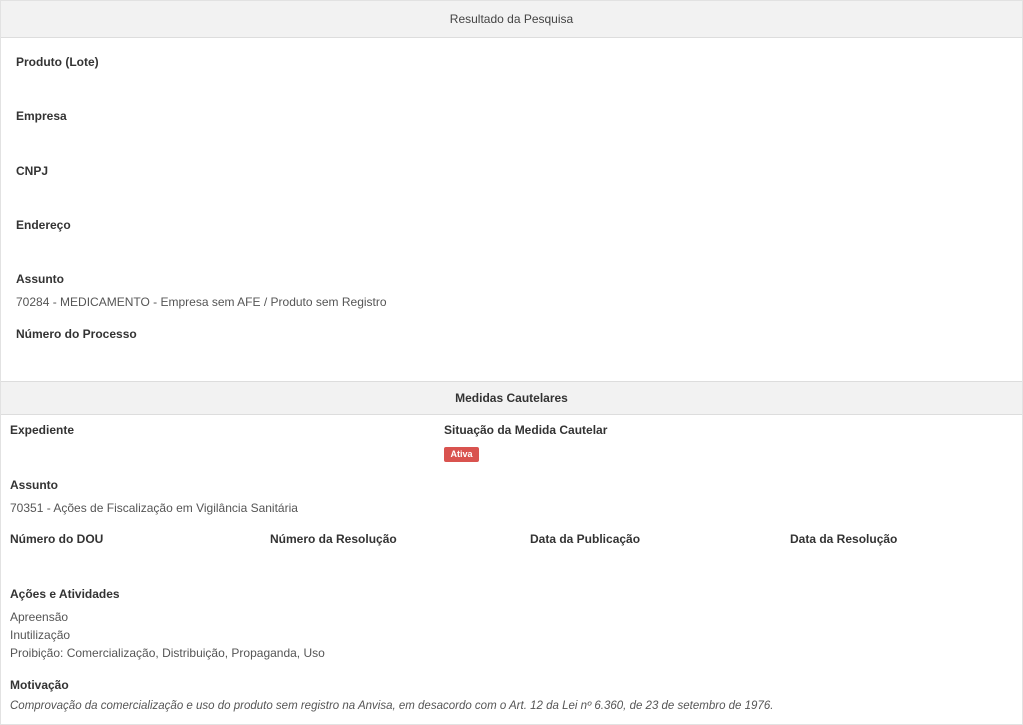 This screenshot has width=1023, height=725. What do you see at coordinates (76, 334) in the screenshot?
I see `numero-processo-label: Número do Processo` at bounding box center [76, 334].